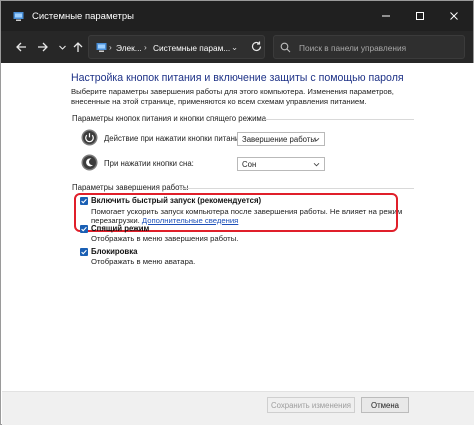 Image resolution: width=474 pixels, height=425 pixels. Describe the element at coordinates (385, 405) in the screenshot. I see `cancel-button: Отмена` at that location.